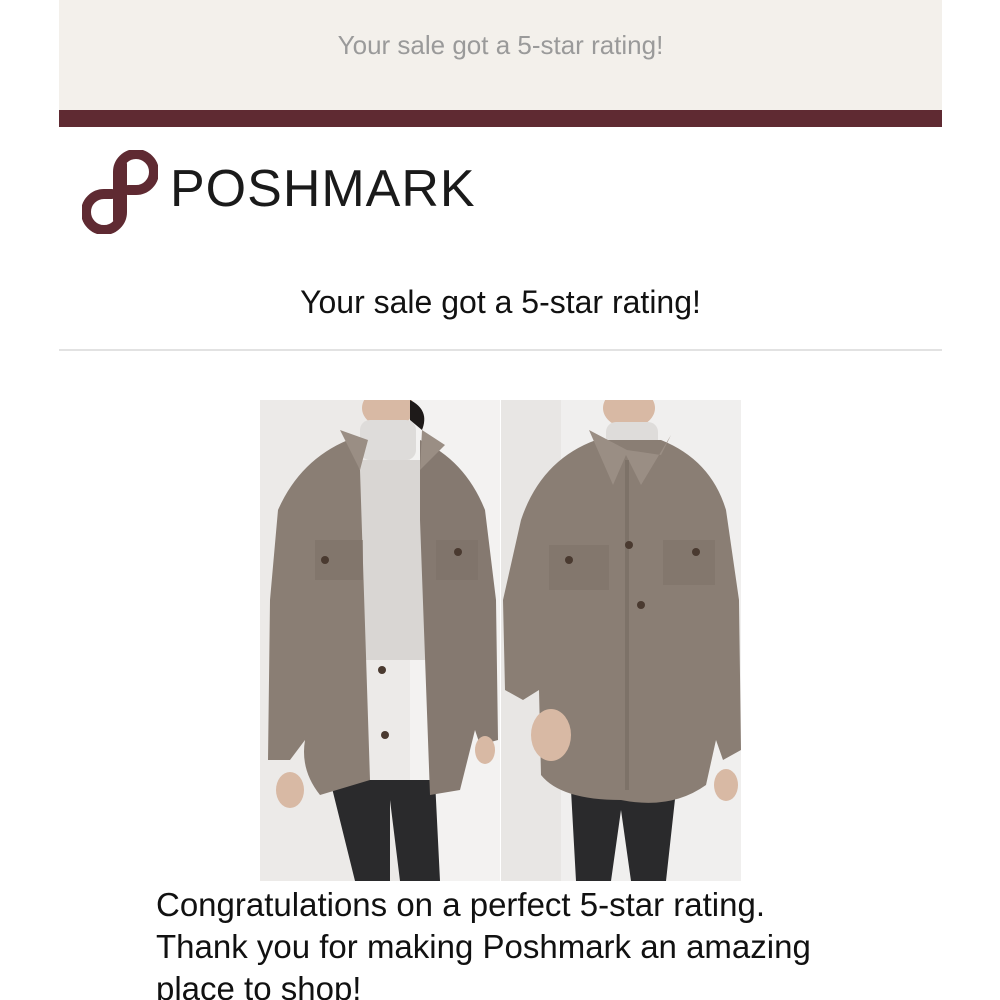 Image resolution: width=1000 pixels, height=1000 pixels. I want to click on section-divider, so click(500, 350).